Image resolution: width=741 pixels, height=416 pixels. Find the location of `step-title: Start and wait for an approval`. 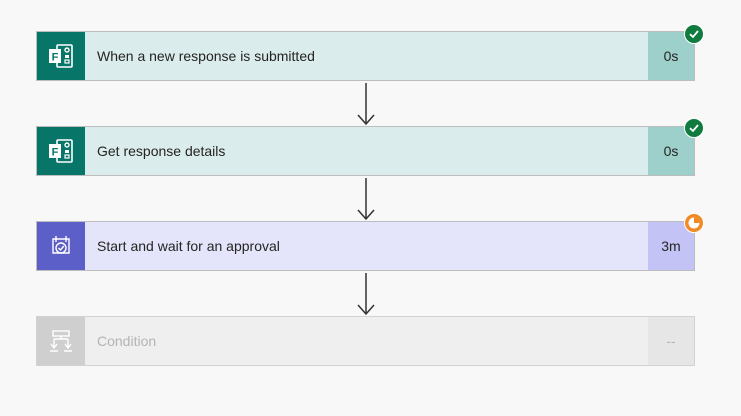

step-title: Start and wait for an approval is located at coordinates (366, 246).